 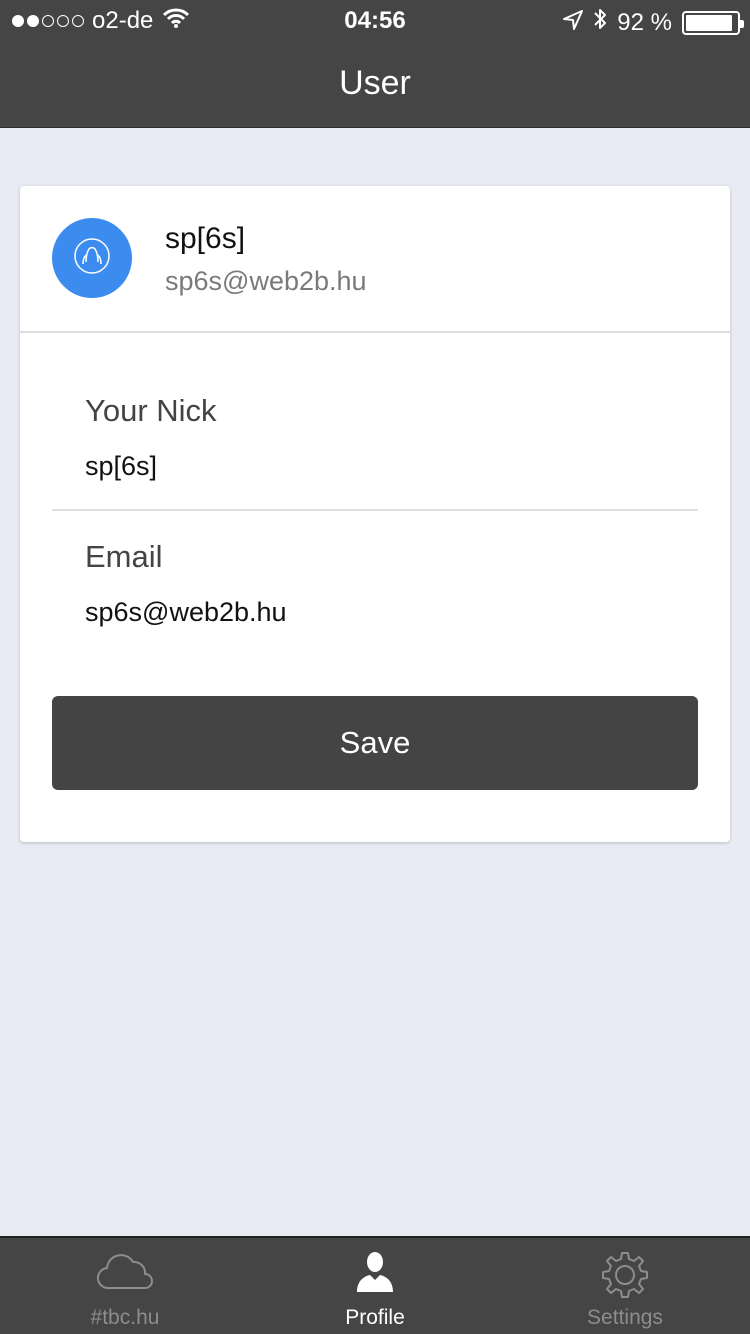 What do you see at coordinates (600, 22) in the screenshot?
I see `bluetooth-icon` at bounding box center [600, 22].